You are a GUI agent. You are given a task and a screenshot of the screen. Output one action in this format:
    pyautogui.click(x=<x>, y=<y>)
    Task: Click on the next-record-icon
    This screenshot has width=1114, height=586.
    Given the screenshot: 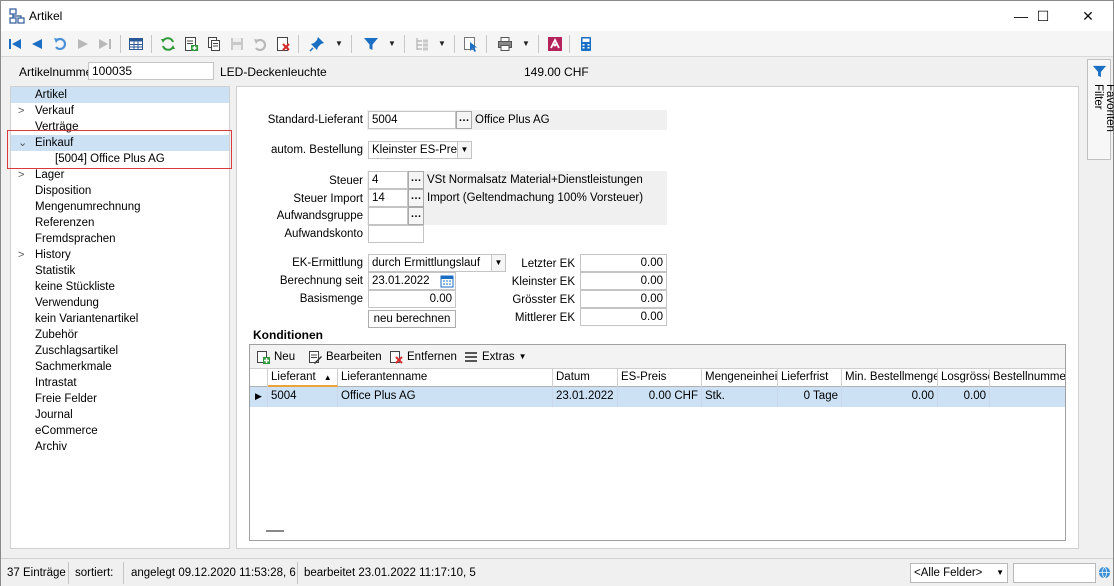 What is the action you would take?
    pyautogui.click(x=83, y=44)
    